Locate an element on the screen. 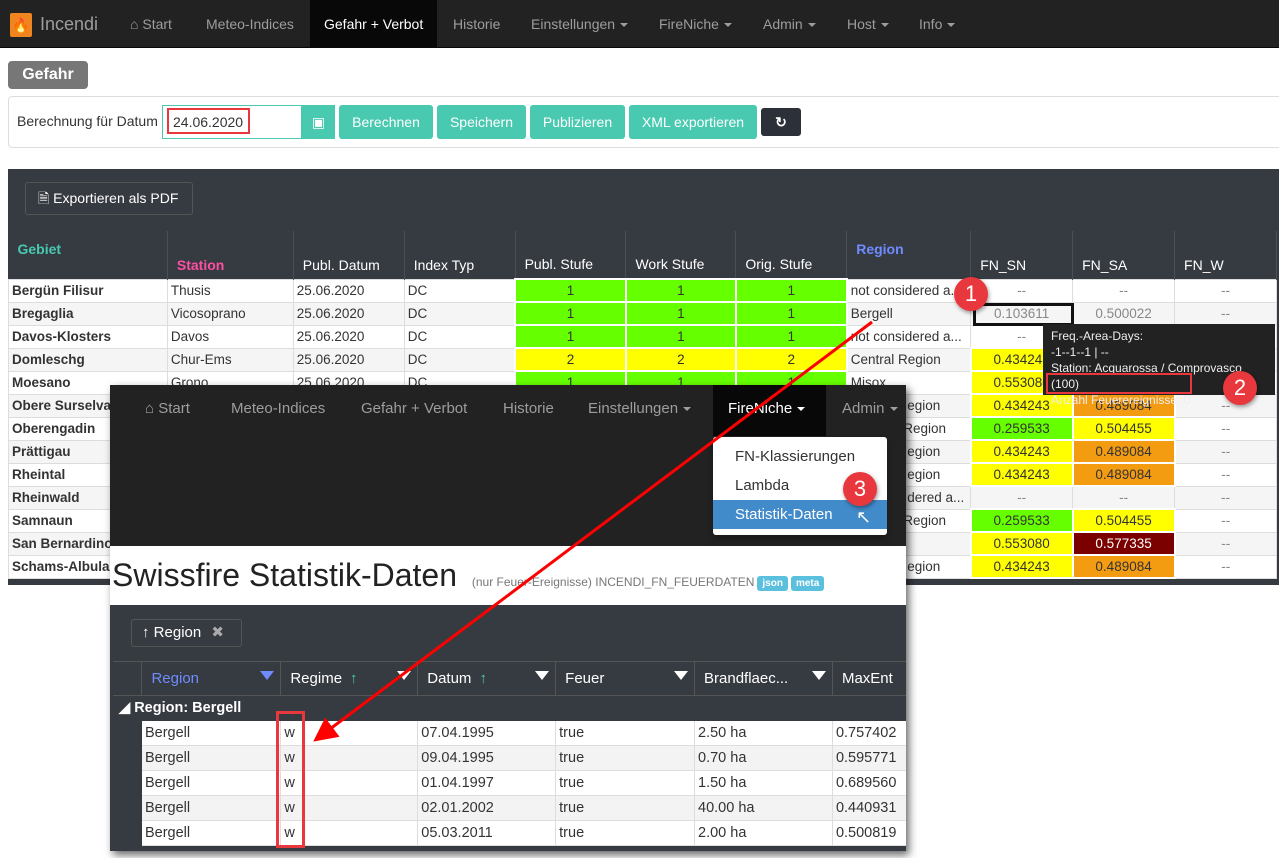 The height and width of the screenshot is (858, 1279). step-badge-1: 1 is located at coordinates (971, 294).